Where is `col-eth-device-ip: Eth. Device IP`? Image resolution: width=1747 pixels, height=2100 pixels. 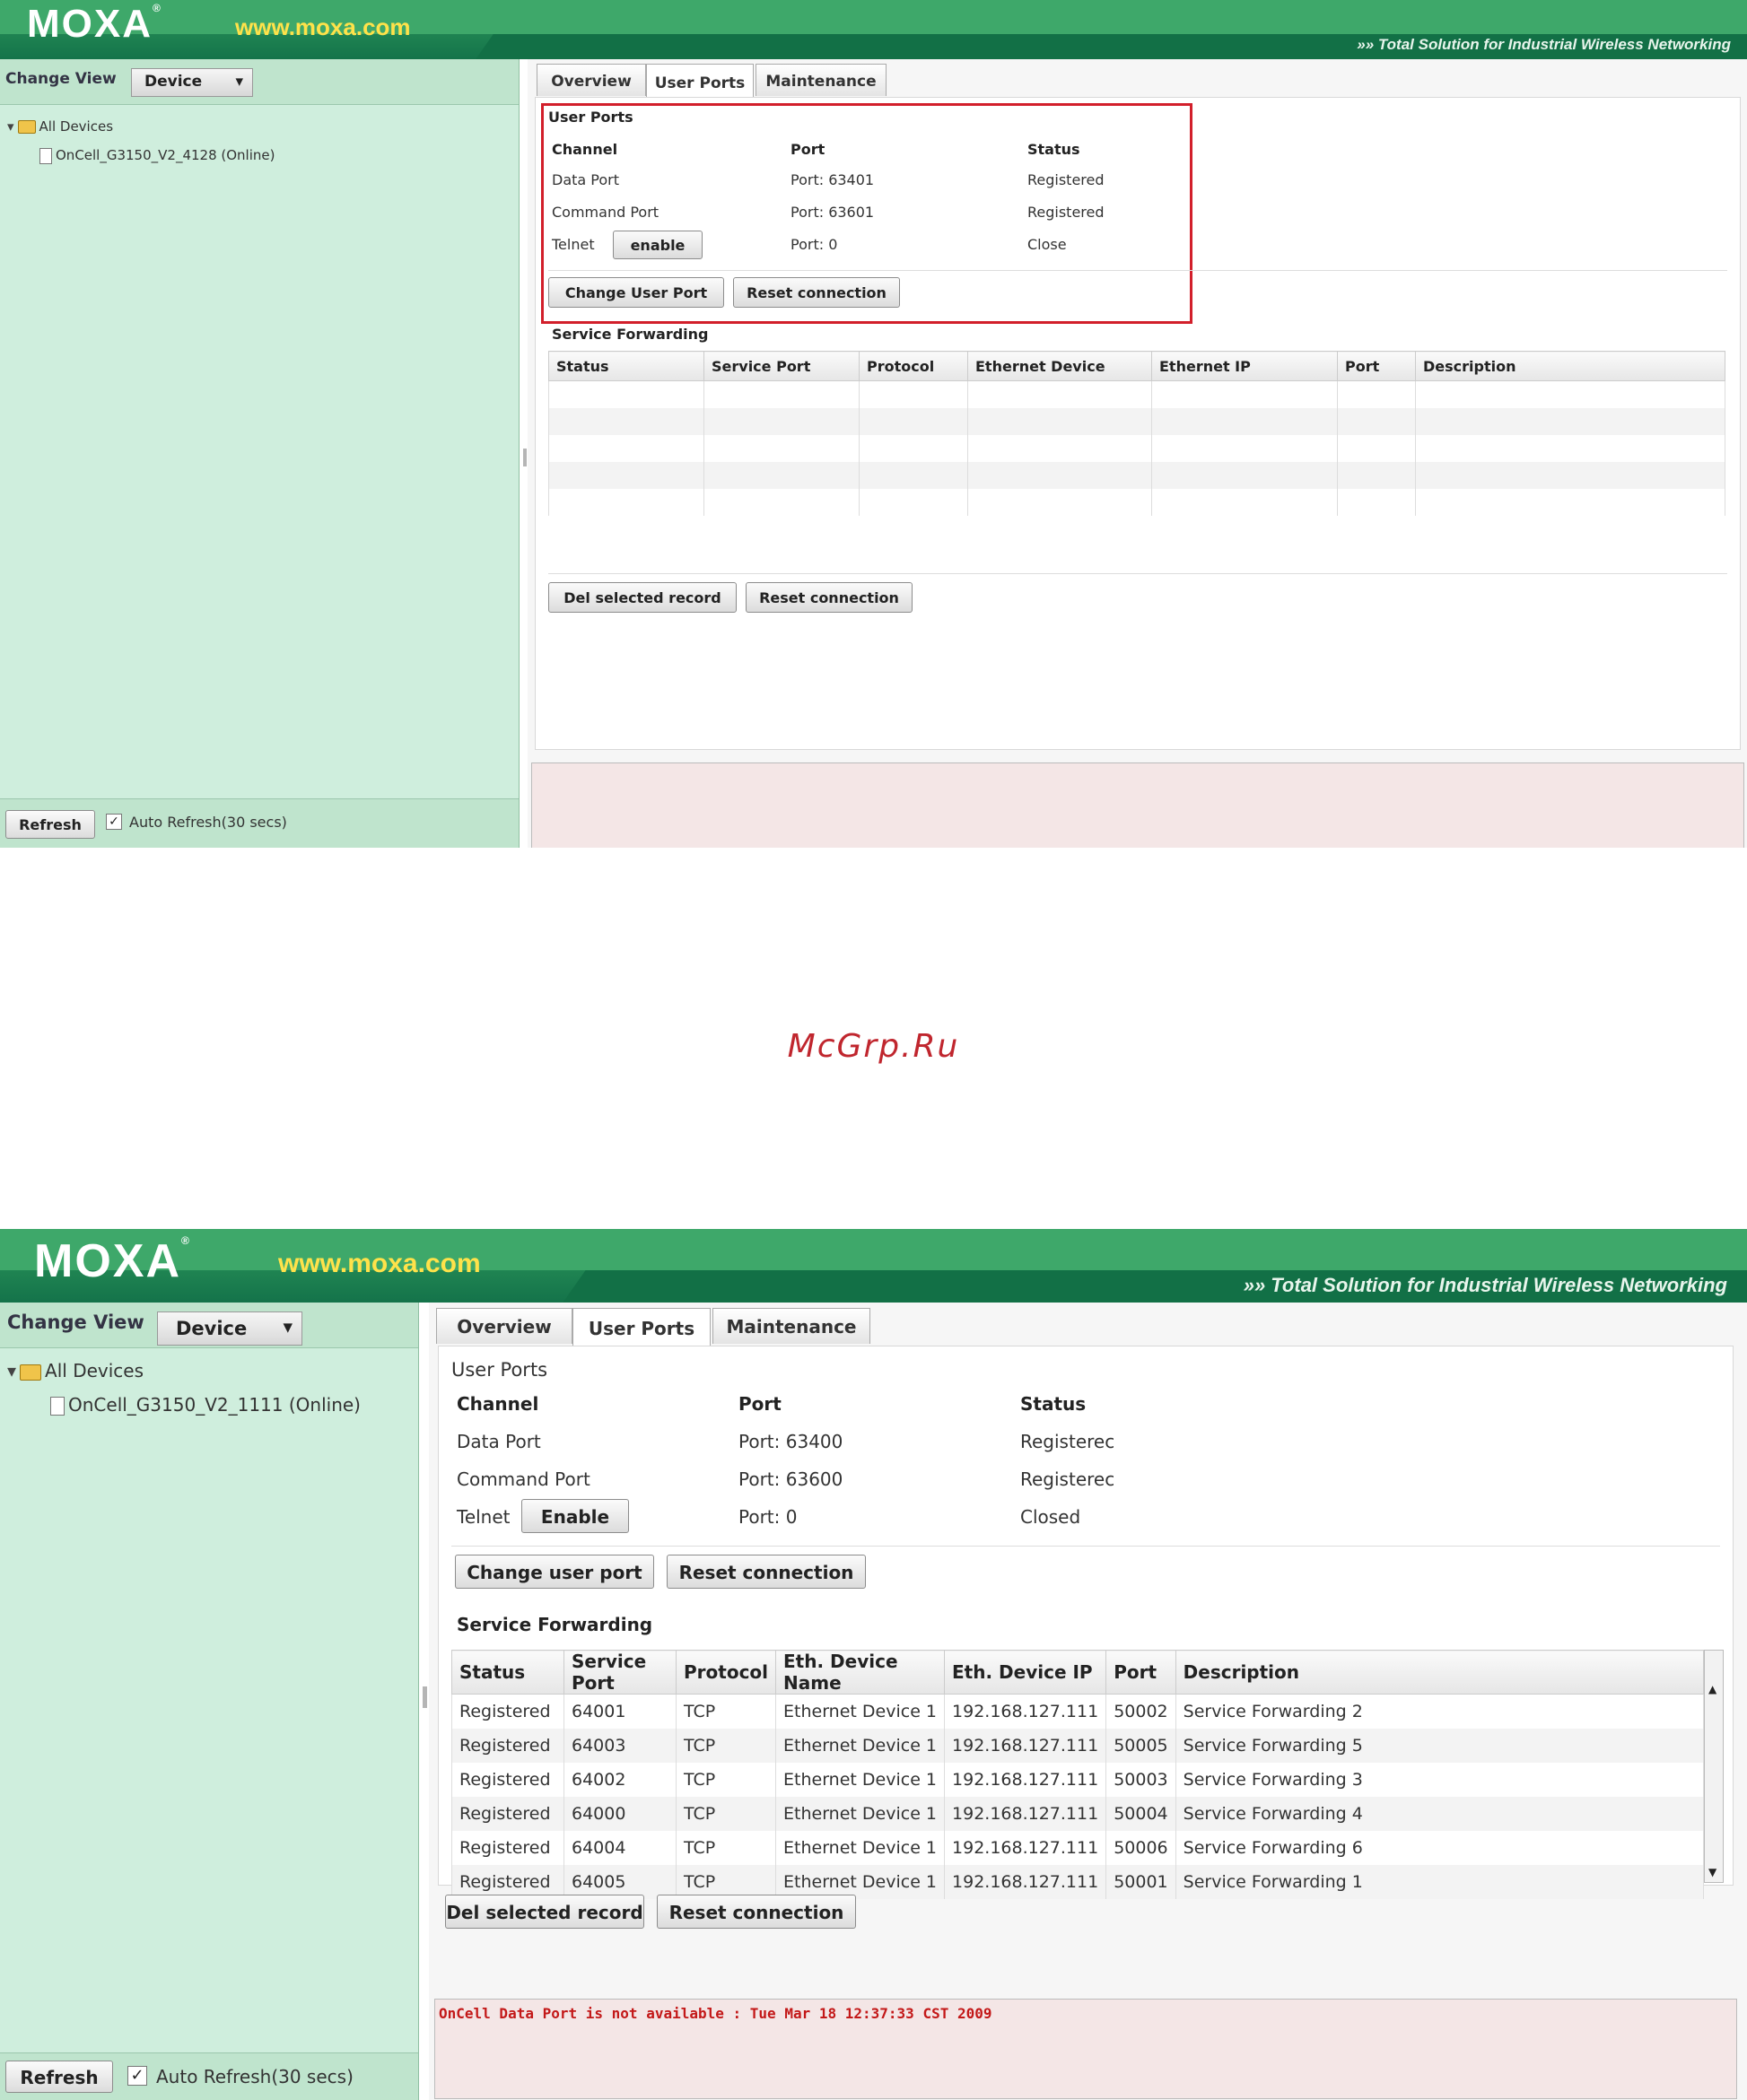 col-eth-device-ip: Eth. Device IP is located at coordinates (1025, 1673).